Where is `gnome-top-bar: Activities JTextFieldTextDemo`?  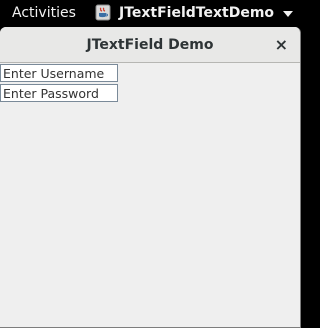
gnome-top-bar: Activities JTextFieldTextDemo is located at coordinates (150, 13).